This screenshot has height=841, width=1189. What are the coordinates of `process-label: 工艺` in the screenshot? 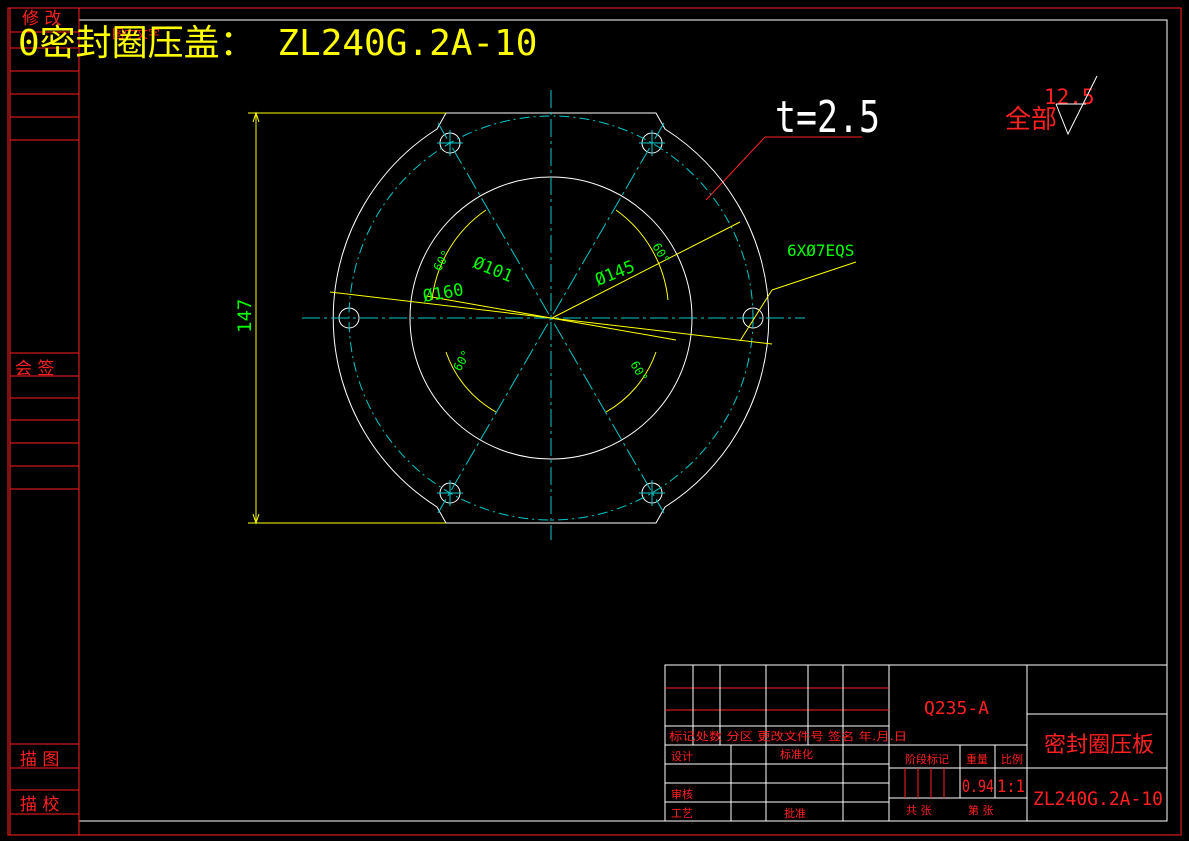 It's located at (682, 813).